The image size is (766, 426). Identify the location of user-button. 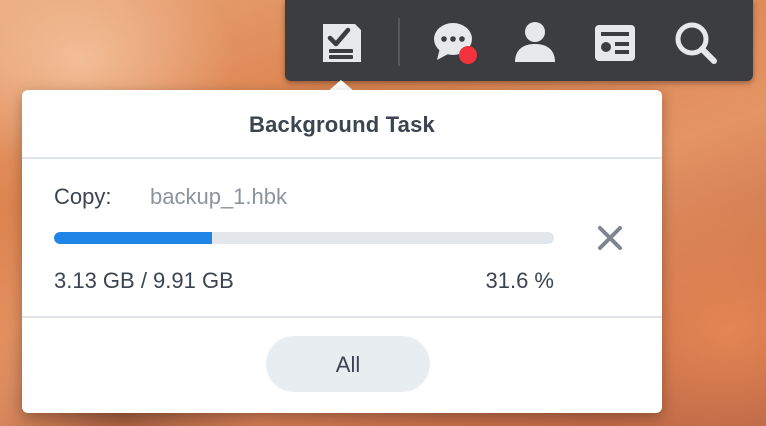
(535, 42).